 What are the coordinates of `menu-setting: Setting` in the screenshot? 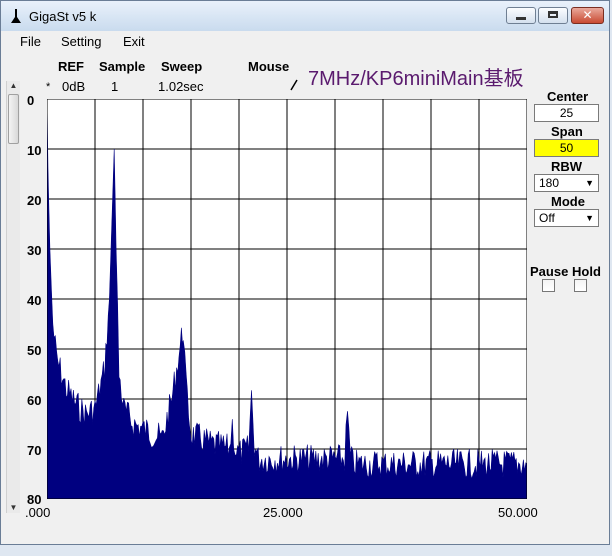 It's located at (81, 41).